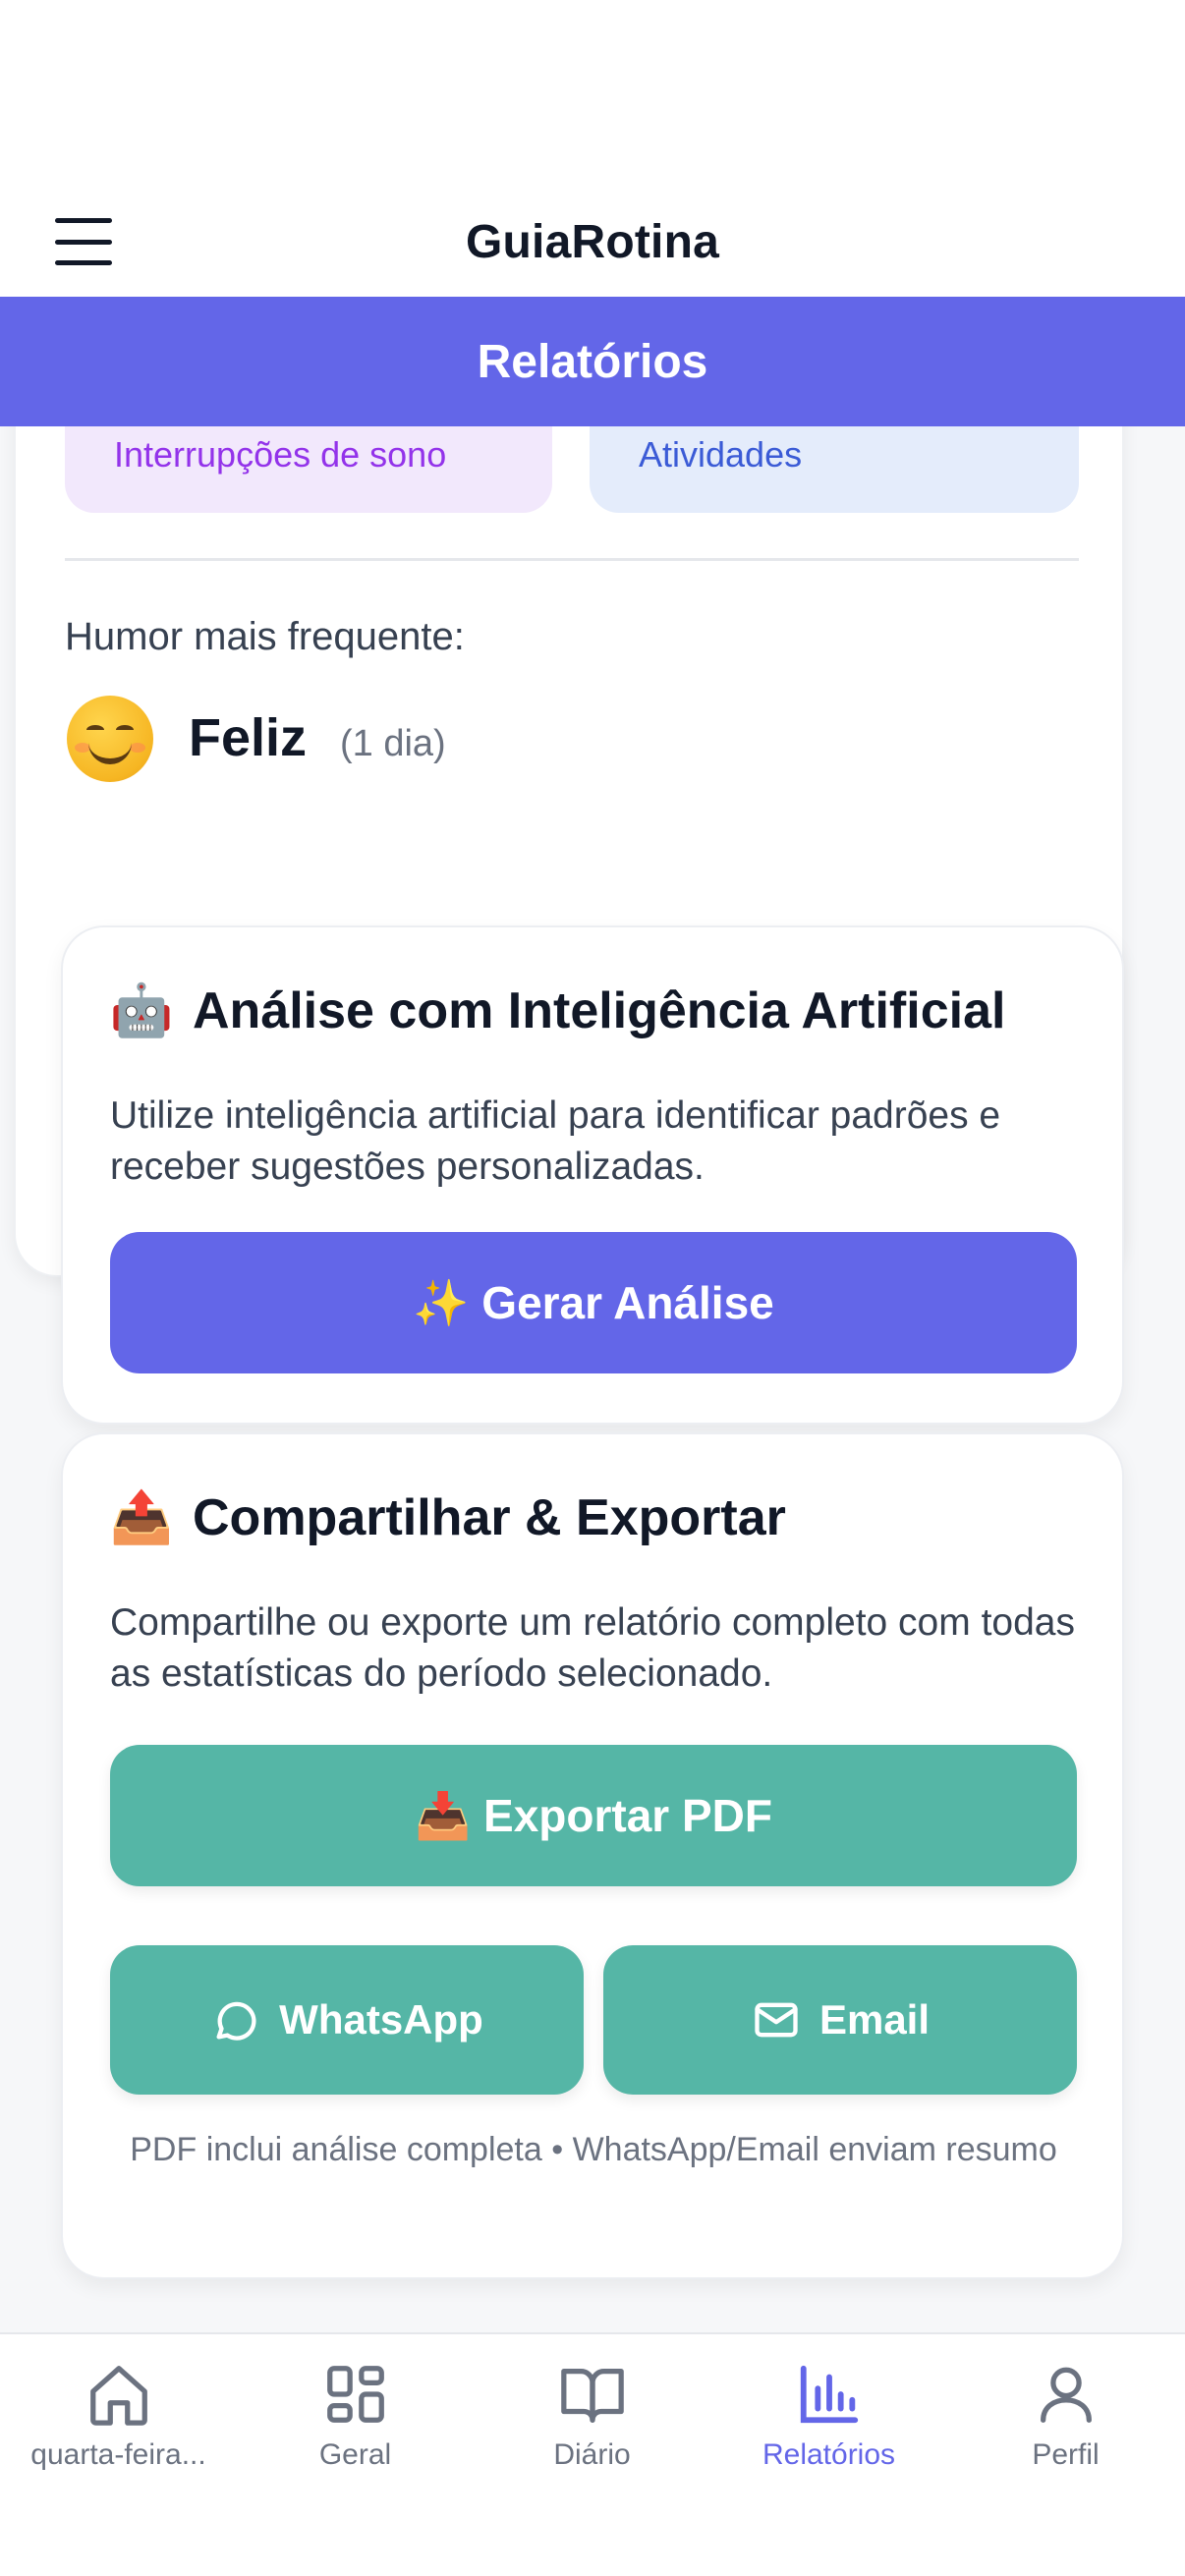  I want to click on nav-item-perfil: Perfil, so click(1065, 2425).